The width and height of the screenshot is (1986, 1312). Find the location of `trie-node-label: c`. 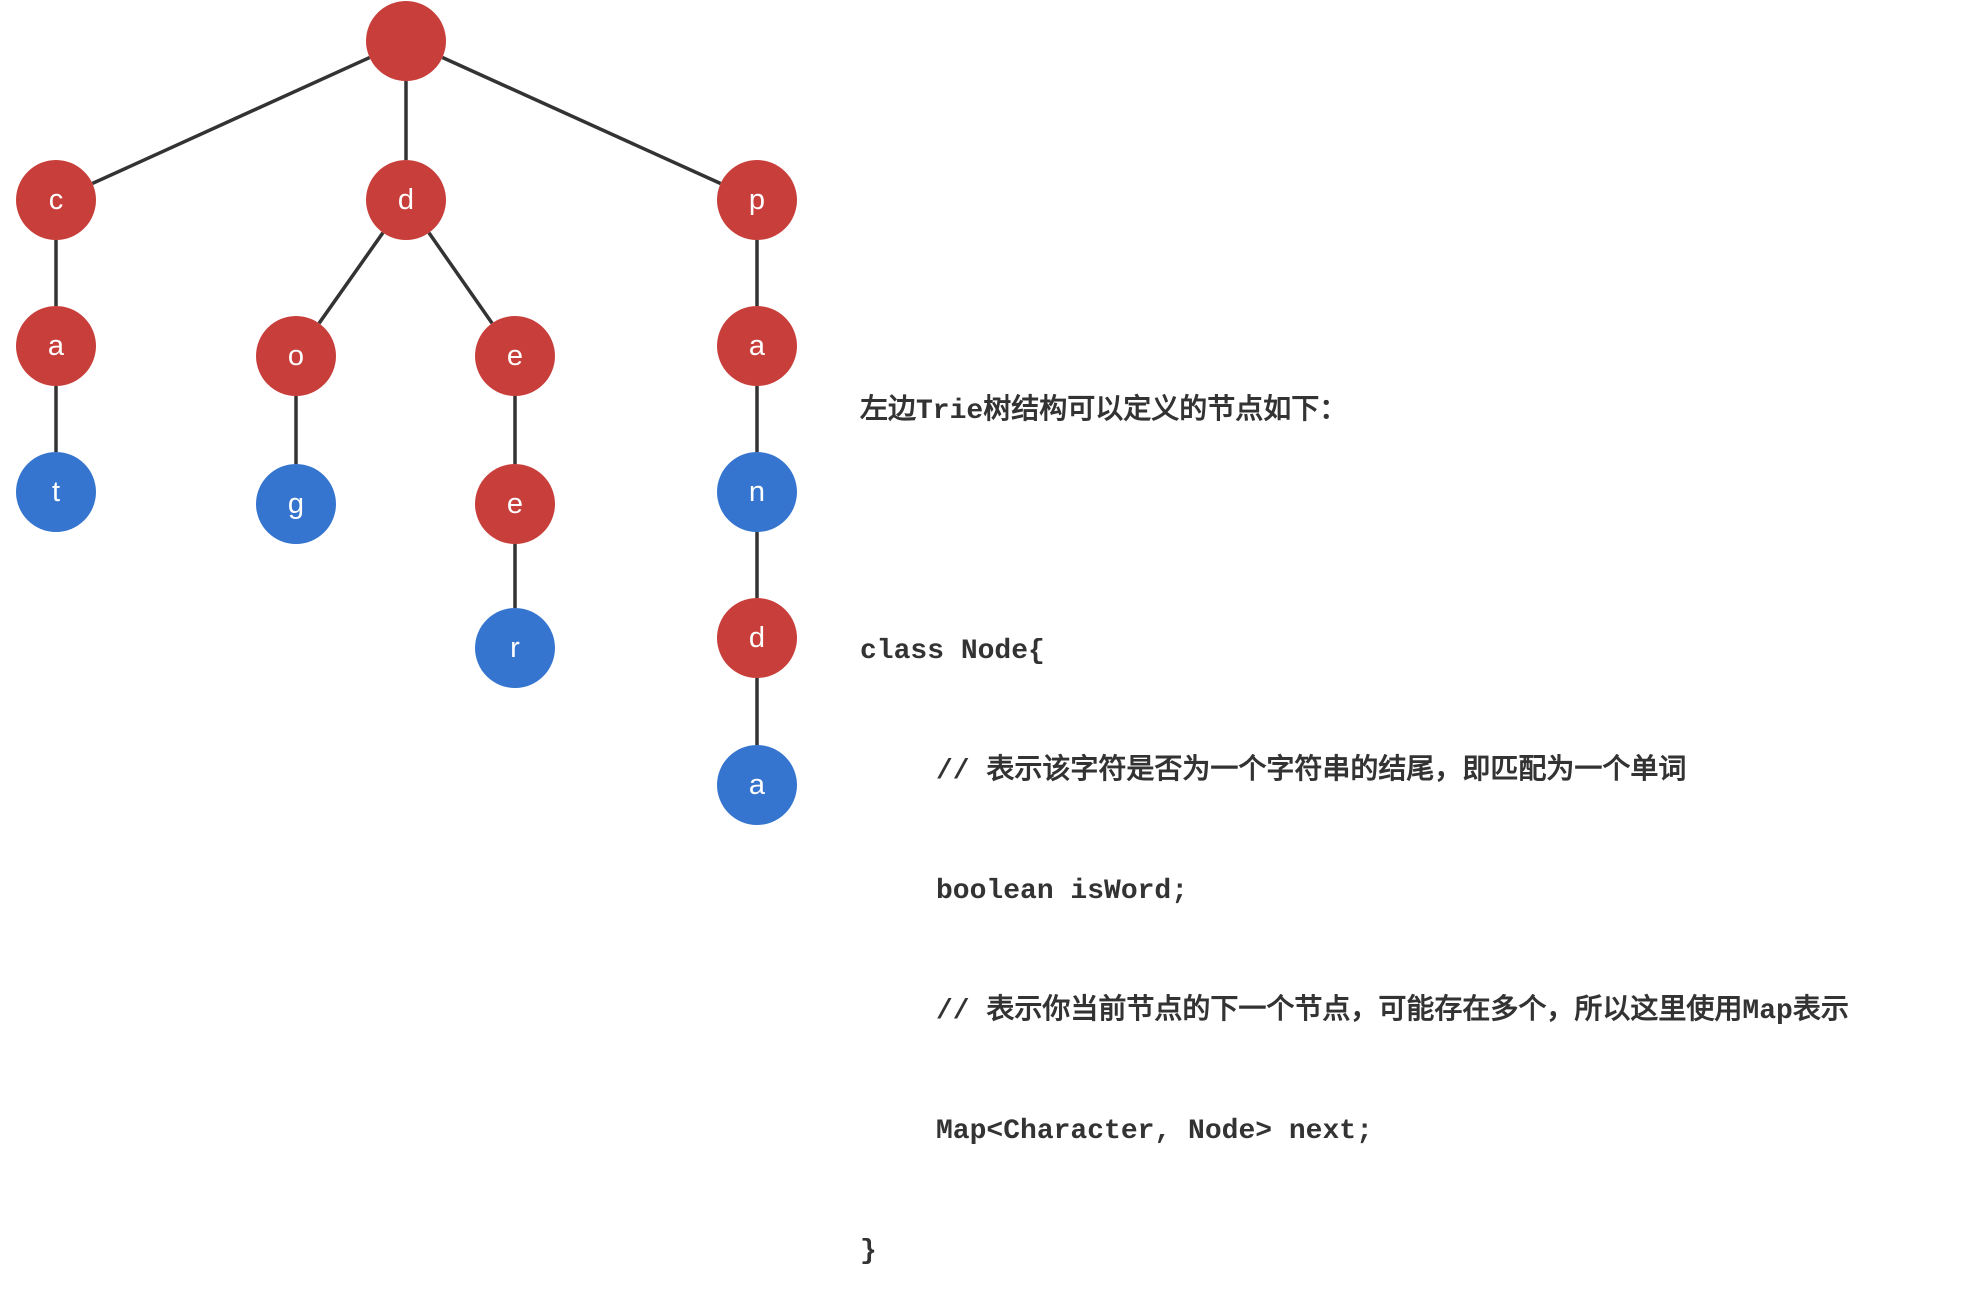

trie-node-label: c is located at coordinates (56, 200).